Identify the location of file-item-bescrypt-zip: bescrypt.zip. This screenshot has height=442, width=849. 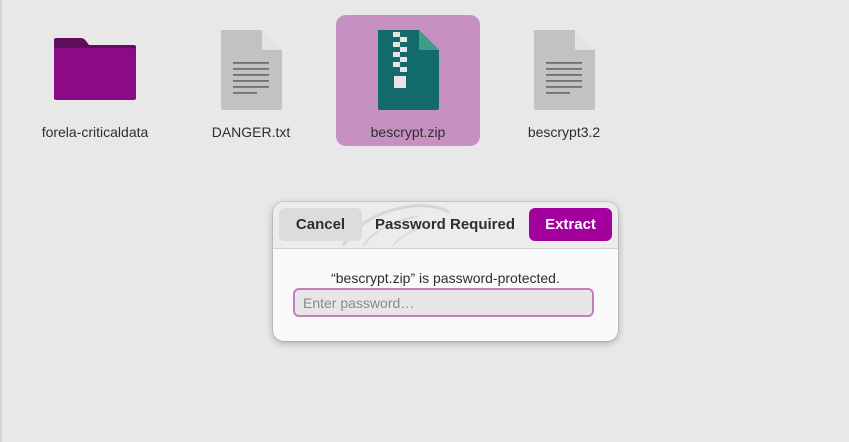
(408, 80).